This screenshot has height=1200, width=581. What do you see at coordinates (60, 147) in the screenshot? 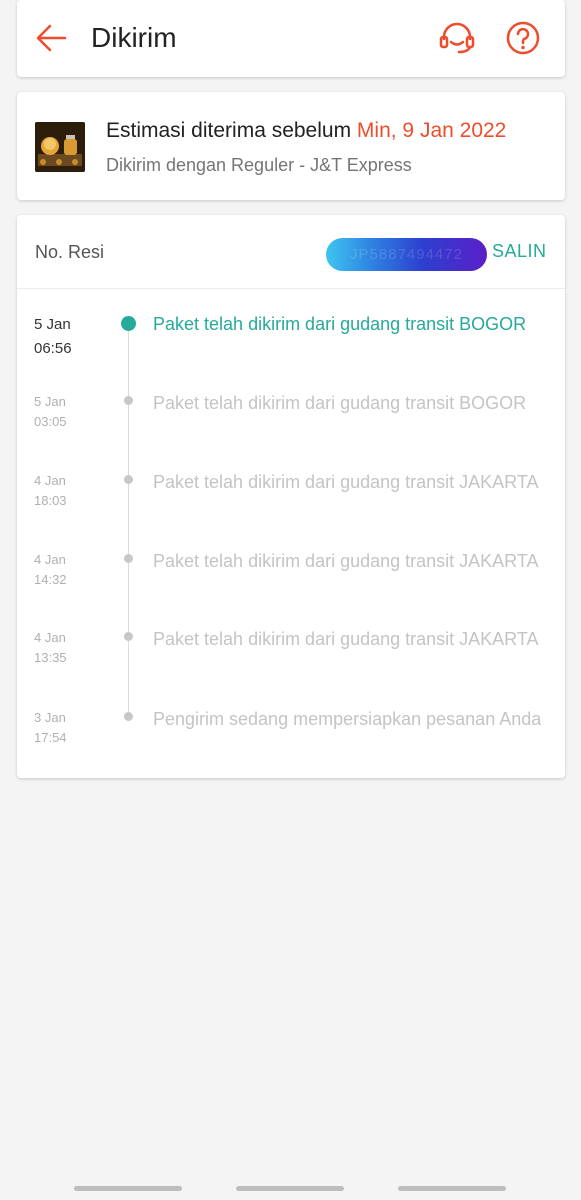
I see `product-thumbnail` at bounding box center [60, 147].